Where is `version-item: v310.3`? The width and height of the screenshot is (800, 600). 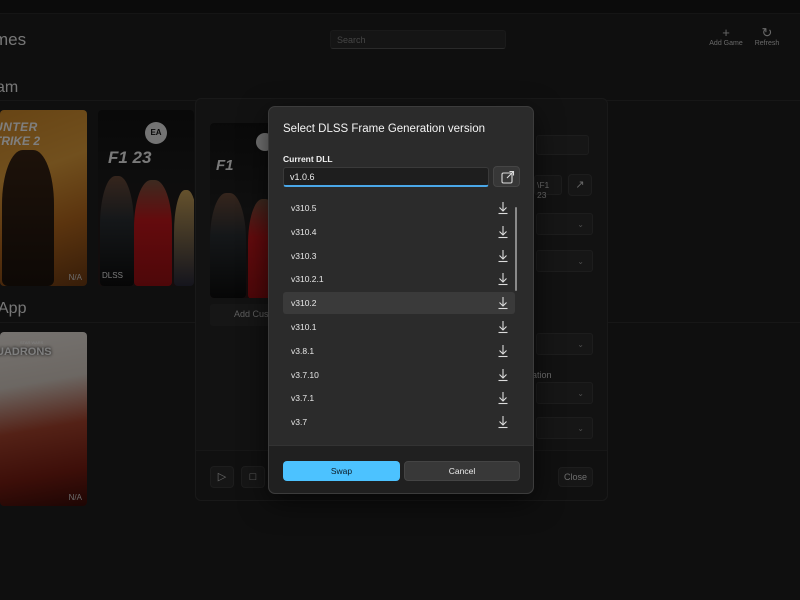 version-item: v310.3 is located at coordinates (399, 256).